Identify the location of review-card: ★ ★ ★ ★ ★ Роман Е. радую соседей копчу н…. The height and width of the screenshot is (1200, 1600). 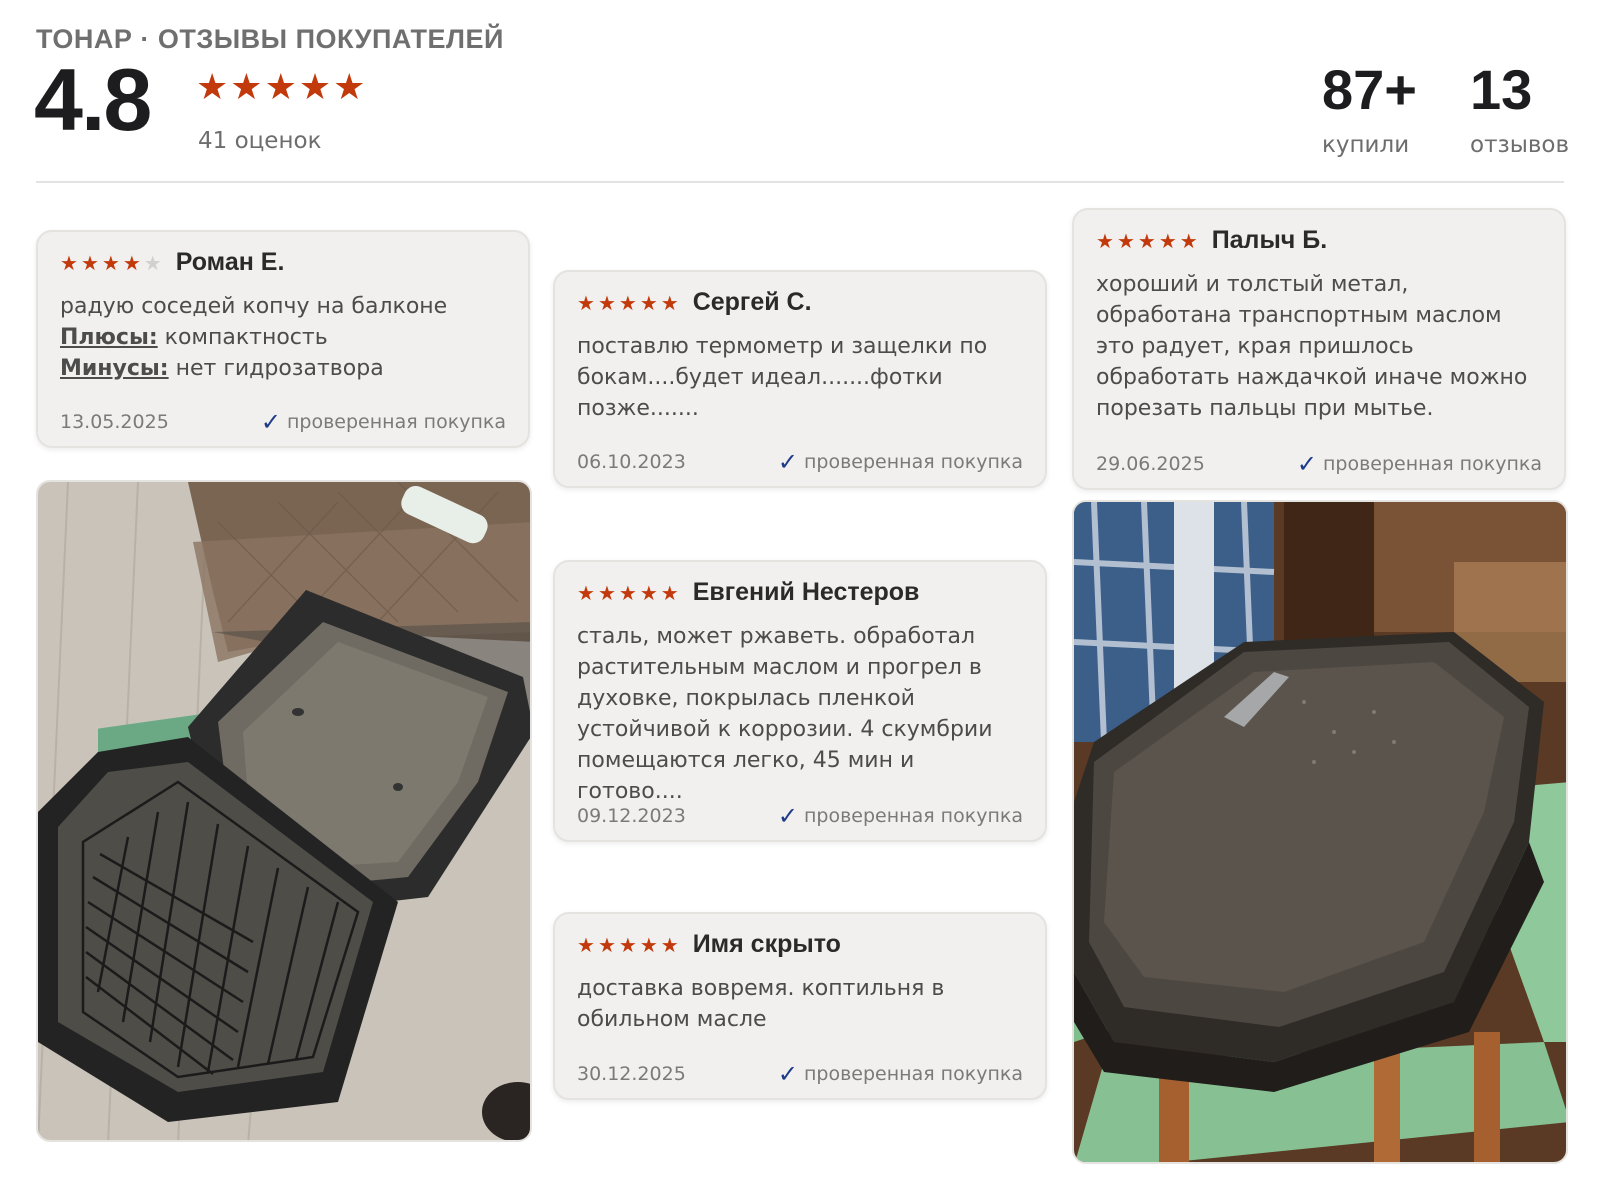
(283, 339).